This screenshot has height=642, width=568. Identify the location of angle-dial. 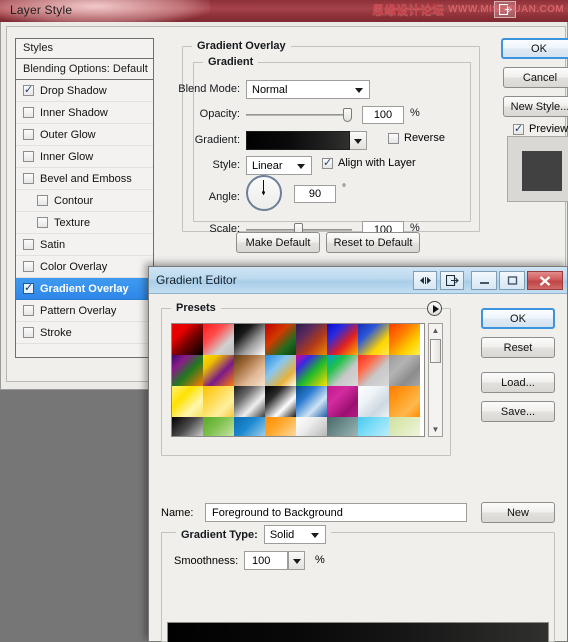
(264, 193).